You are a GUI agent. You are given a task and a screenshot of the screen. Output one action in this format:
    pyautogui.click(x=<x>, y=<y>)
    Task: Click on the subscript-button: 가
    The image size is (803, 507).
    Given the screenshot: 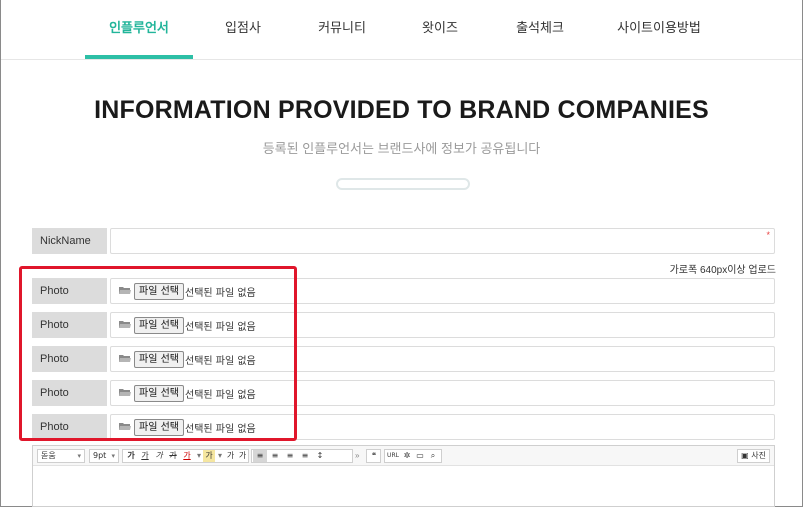 What is the action you would take?
    pyautogui.click(x=242, y=456)
    